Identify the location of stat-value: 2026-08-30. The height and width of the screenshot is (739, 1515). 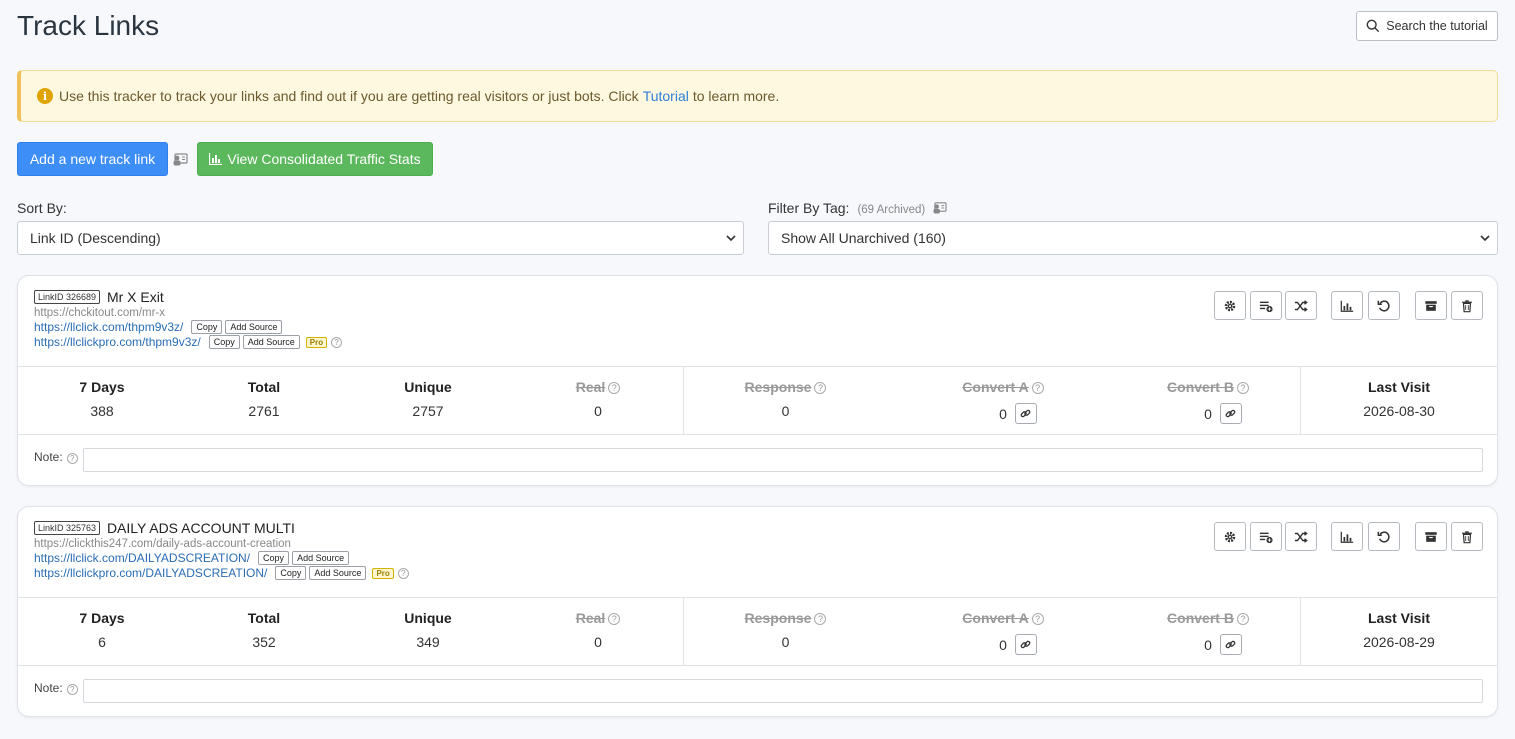
(1399, 411).